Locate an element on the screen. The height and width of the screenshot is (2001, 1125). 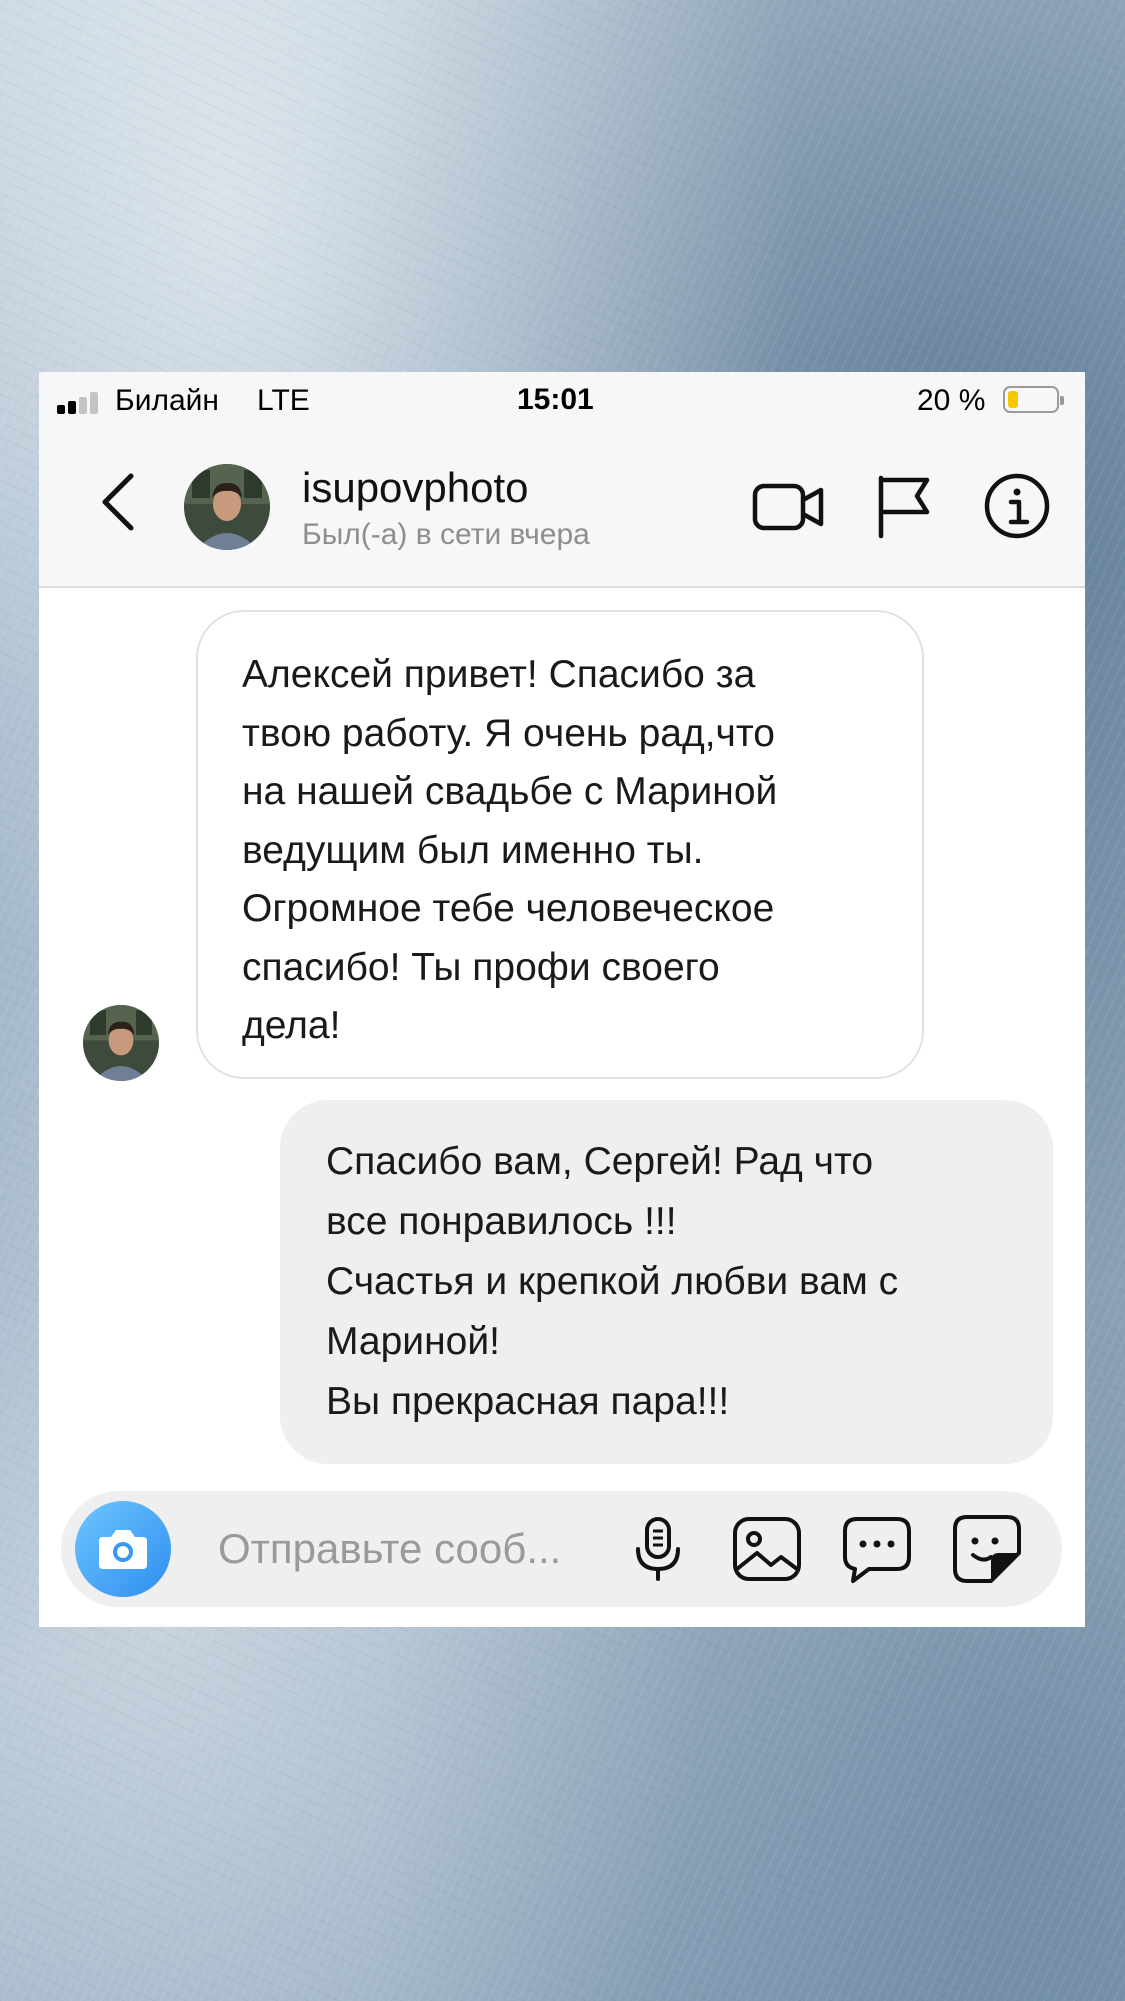
status-bar: Билайн LTE 15:01 20 % is located at coordinates (562, 400).